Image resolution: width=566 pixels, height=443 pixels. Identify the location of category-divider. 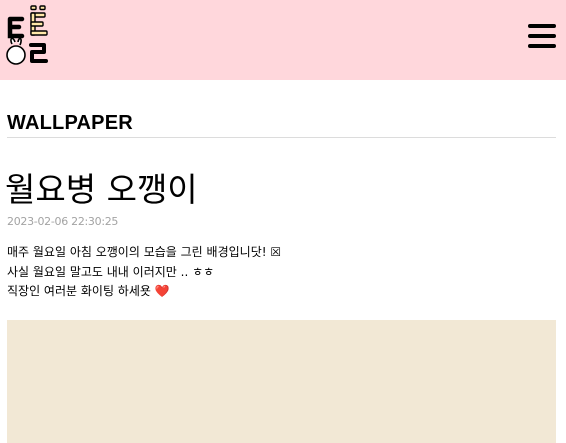
(281, 137).